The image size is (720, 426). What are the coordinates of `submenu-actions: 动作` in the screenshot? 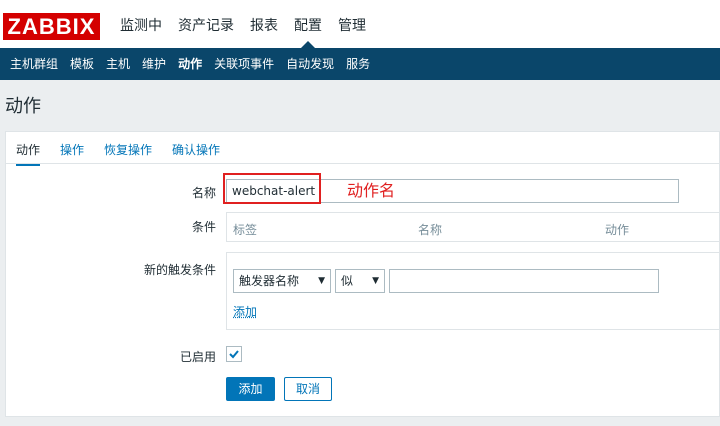 It's located at (190, 64).